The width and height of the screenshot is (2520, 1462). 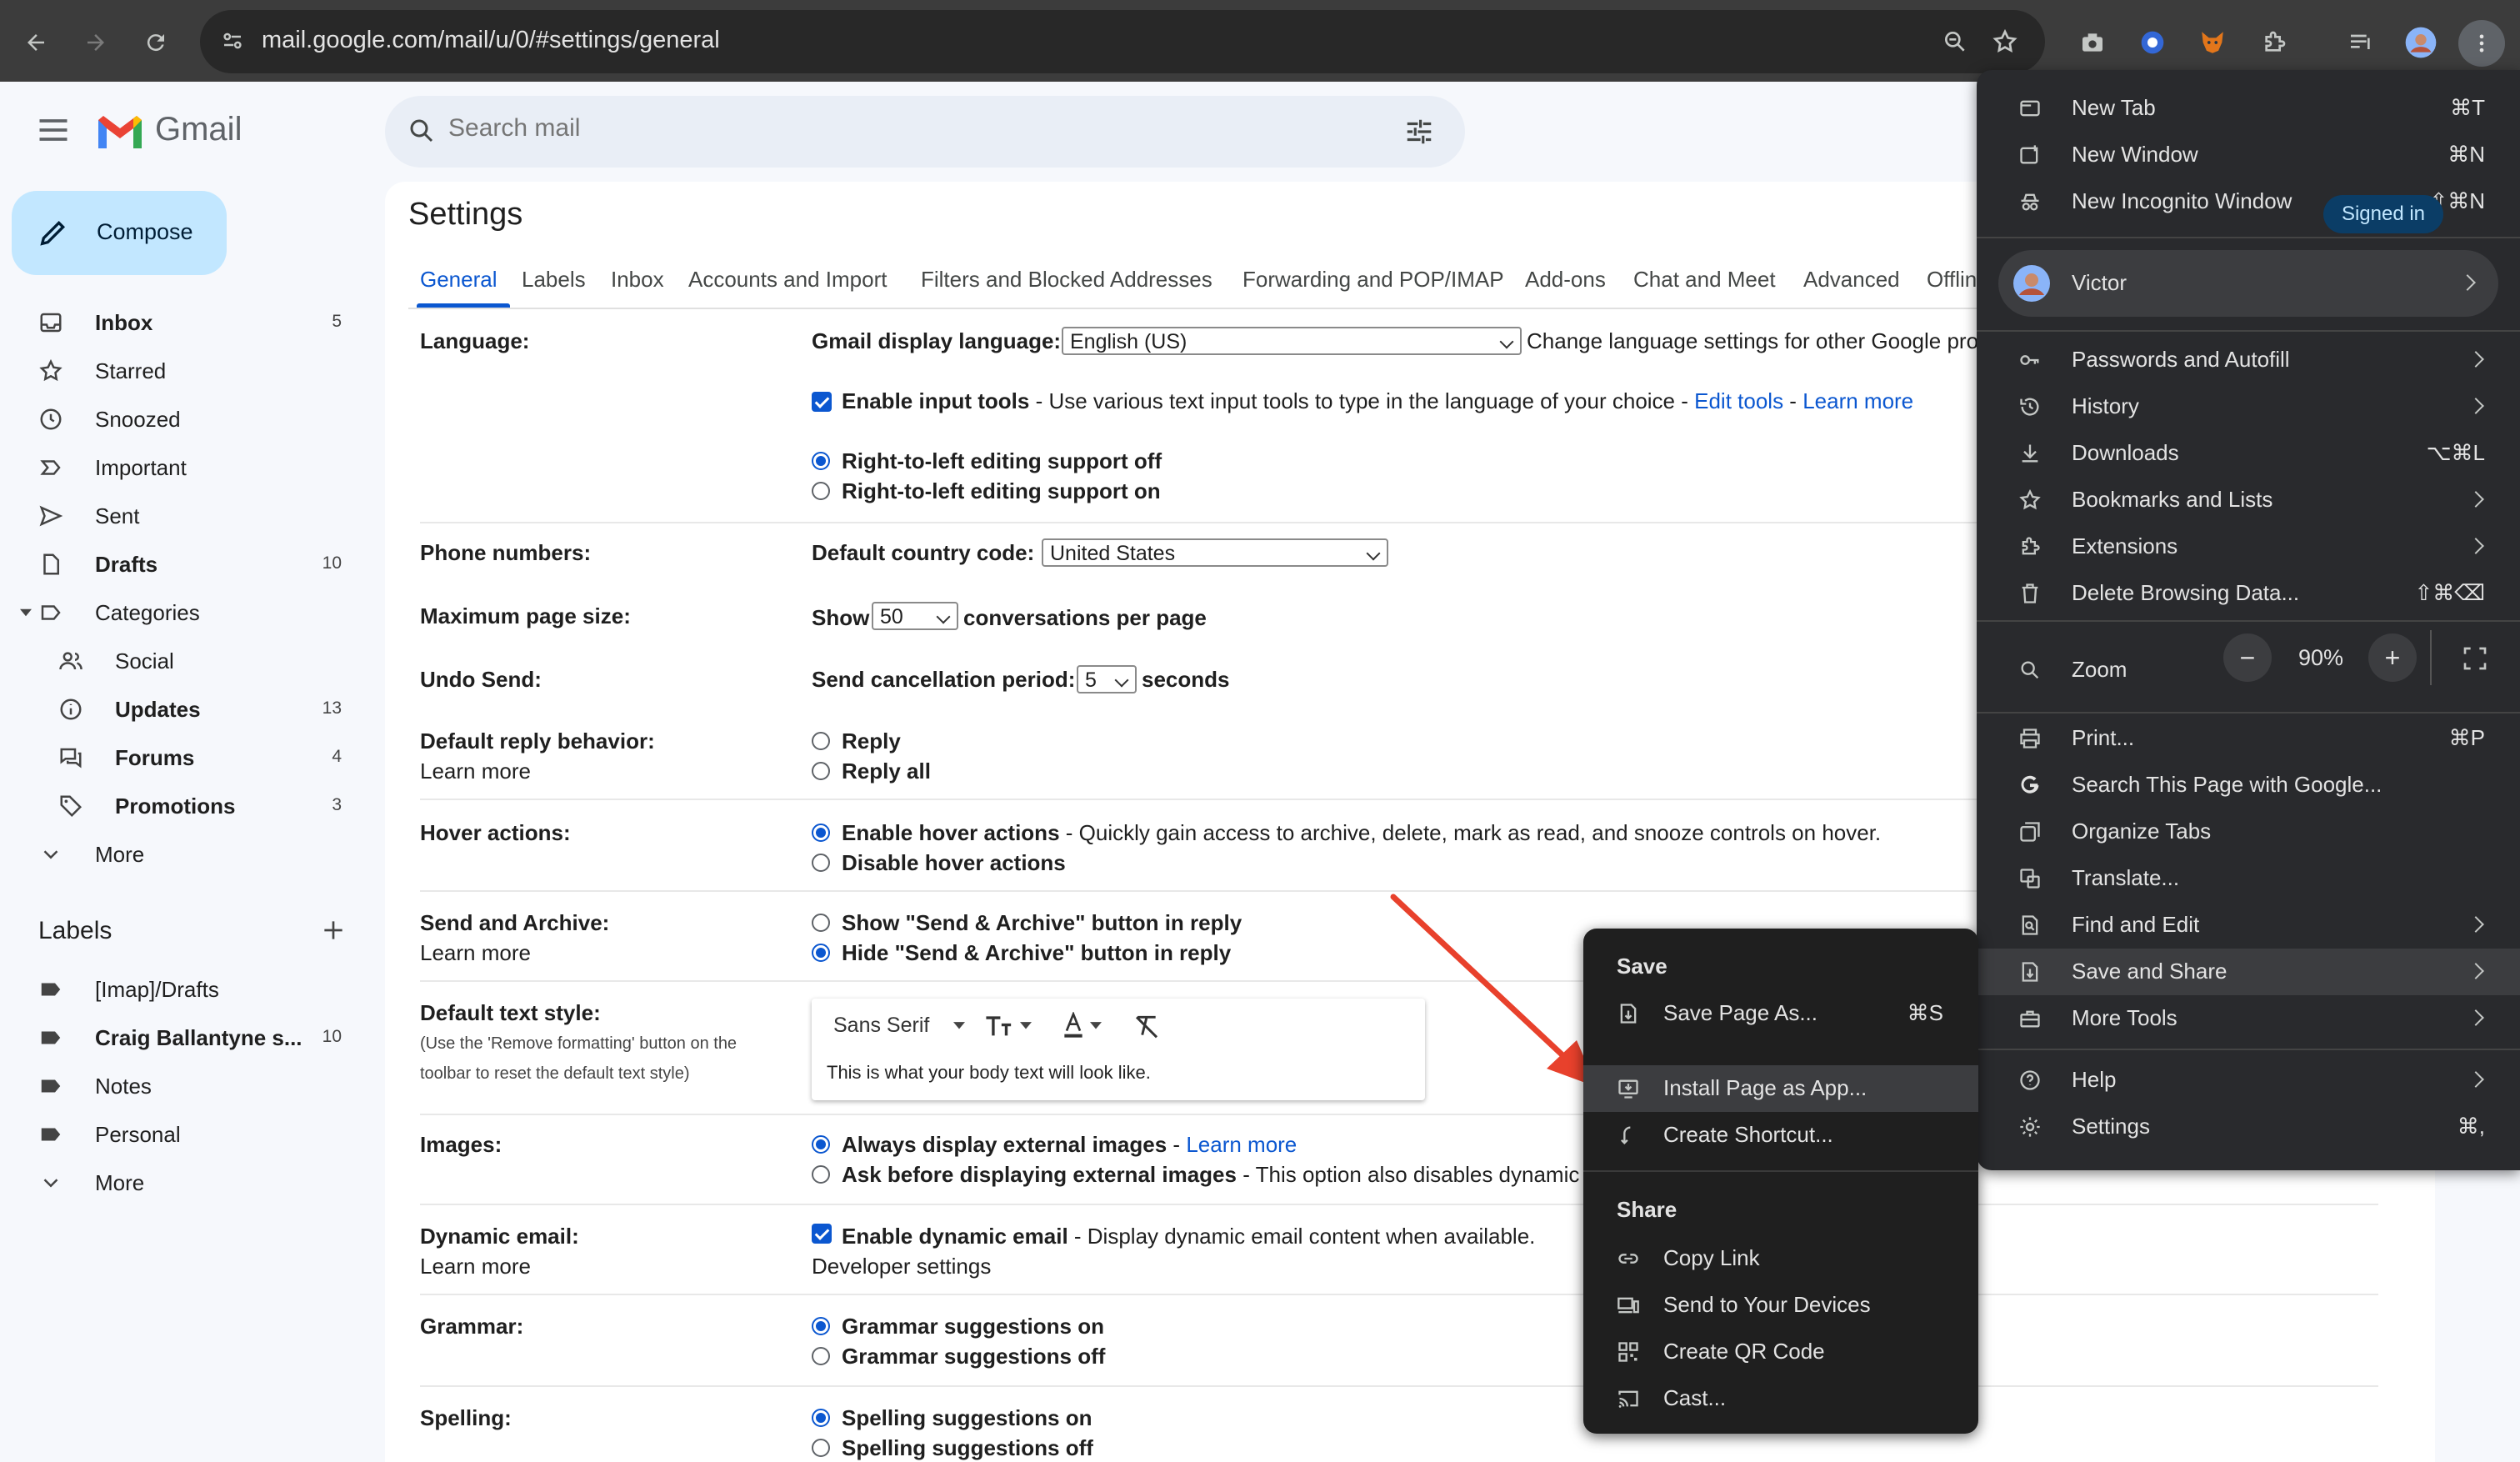 I want to click on fox-extension-icon, so click(x=2212, y=43).